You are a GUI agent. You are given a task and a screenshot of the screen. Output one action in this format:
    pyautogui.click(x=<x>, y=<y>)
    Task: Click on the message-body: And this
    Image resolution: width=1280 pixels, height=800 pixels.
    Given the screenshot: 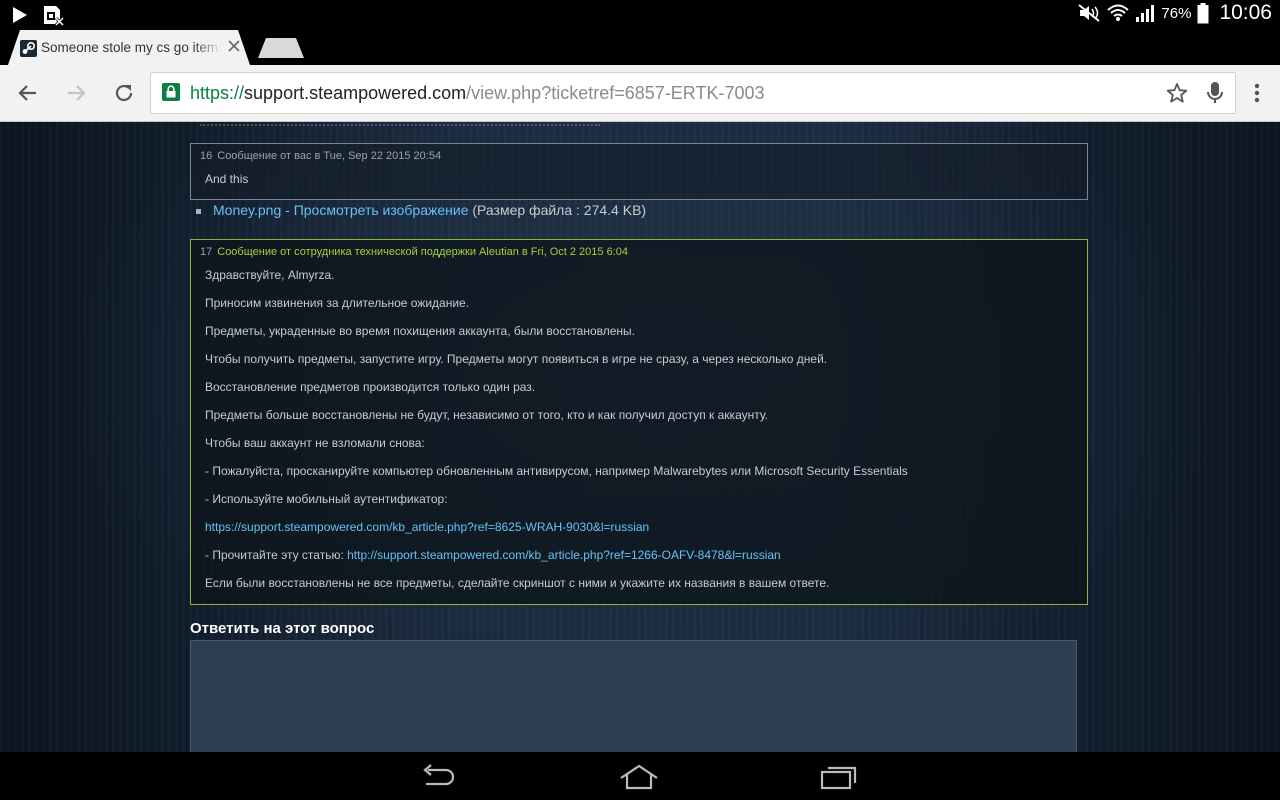 What is the action you would take?
    pyautogui.click(x=227, y=179)
    